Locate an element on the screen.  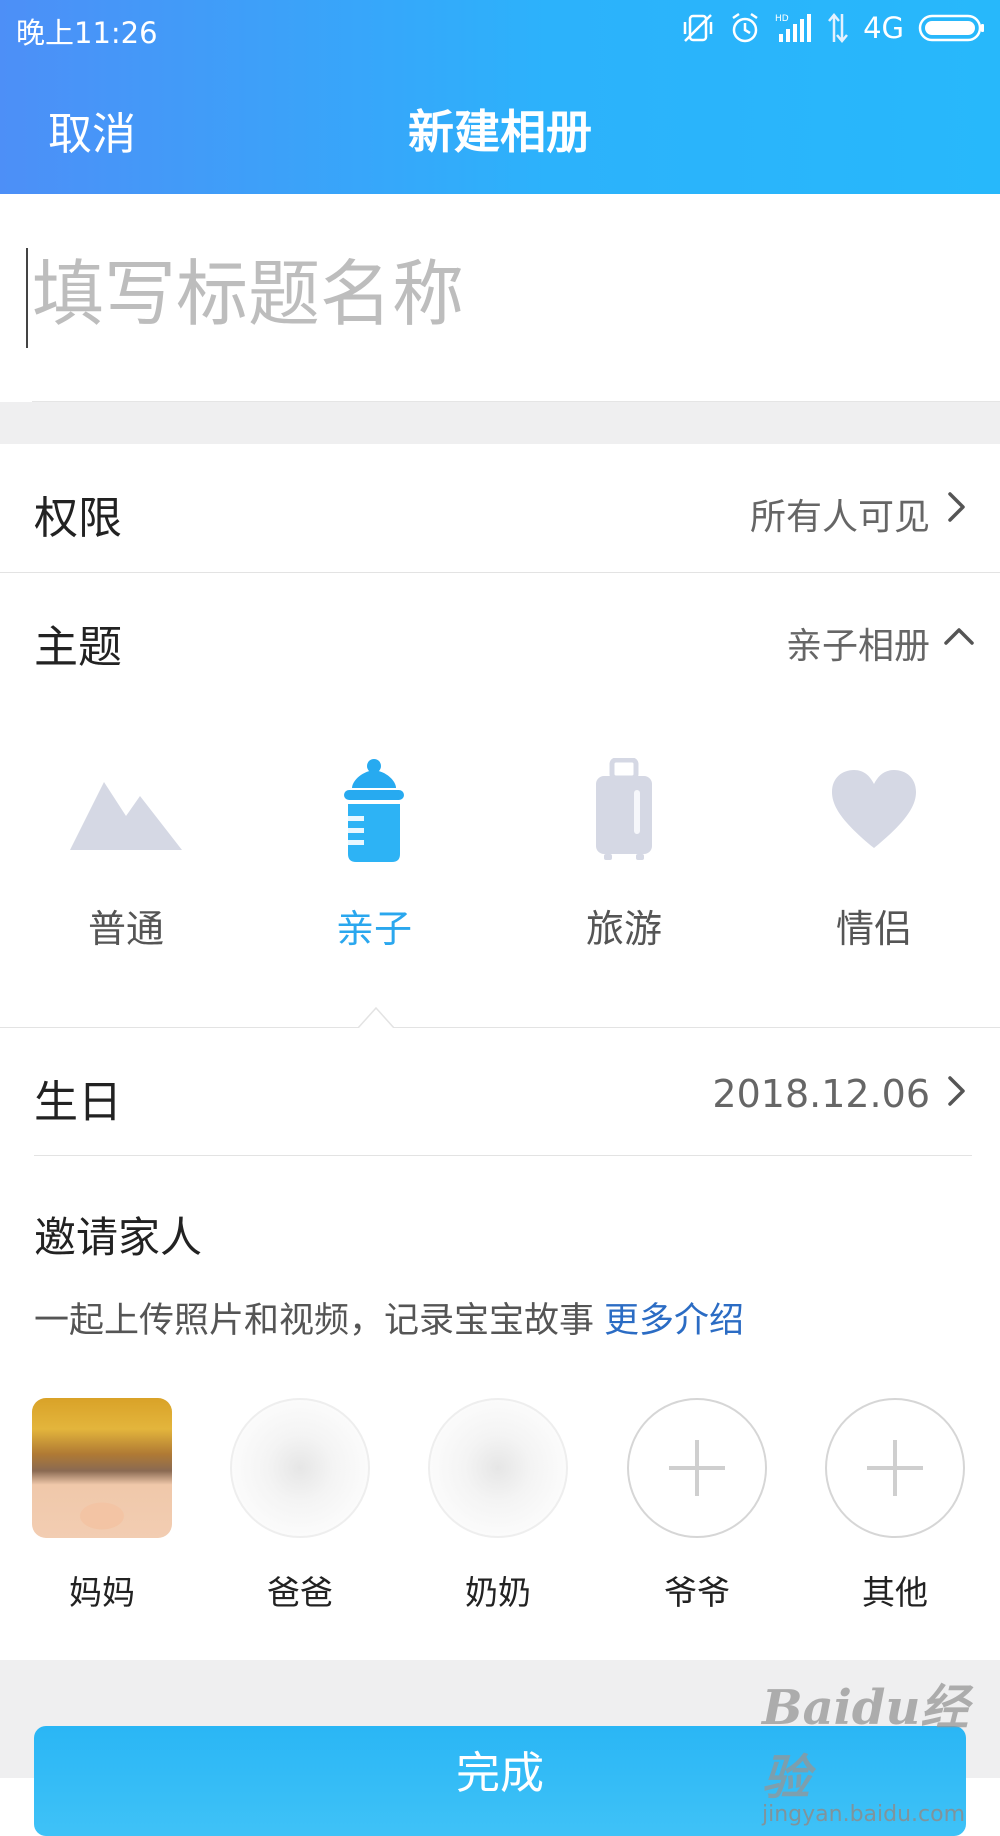
theme-row: 主题 亲子相册 is located at coordinates (500, 637).